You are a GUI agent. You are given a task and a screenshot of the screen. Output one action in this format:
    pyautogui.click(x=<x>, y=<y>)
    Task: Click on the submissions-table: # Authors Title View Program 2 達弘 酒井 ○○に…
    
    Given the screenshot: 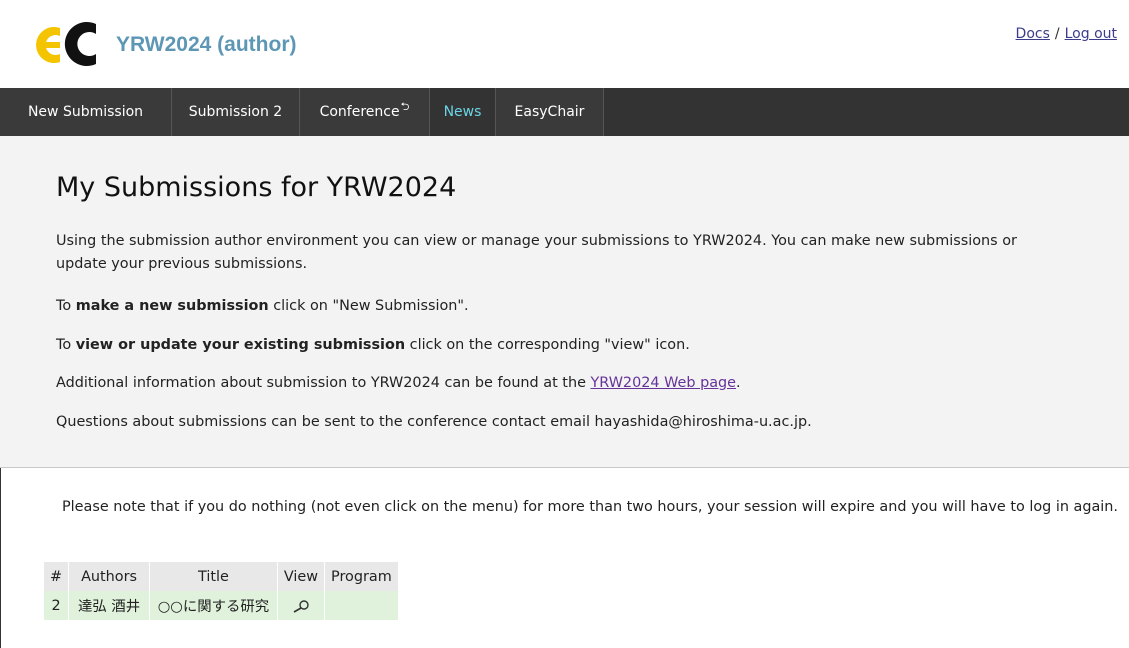 What is the action you would take?
    pyautogui.click(x=221, y=591)
    